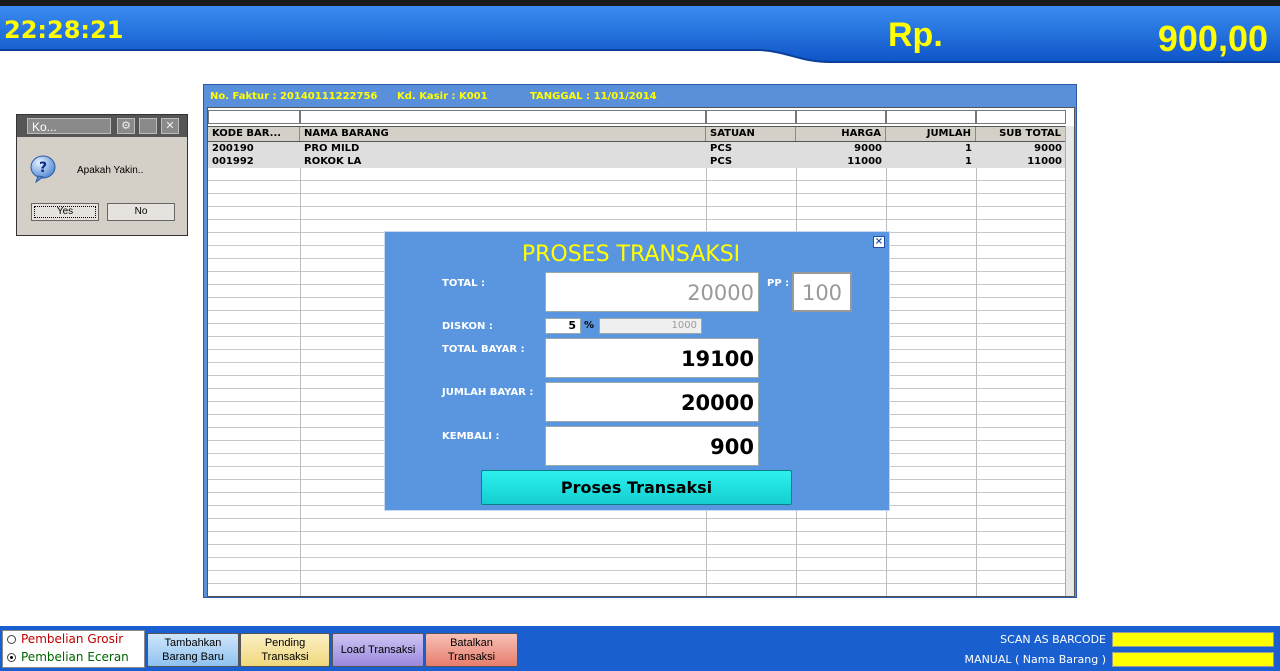 Image resolution: width=1280 pixels, height=671 pixels. Describe the element at coordinates (11, 657) in the screenshot. I see `radio-dot-selected` at that location.